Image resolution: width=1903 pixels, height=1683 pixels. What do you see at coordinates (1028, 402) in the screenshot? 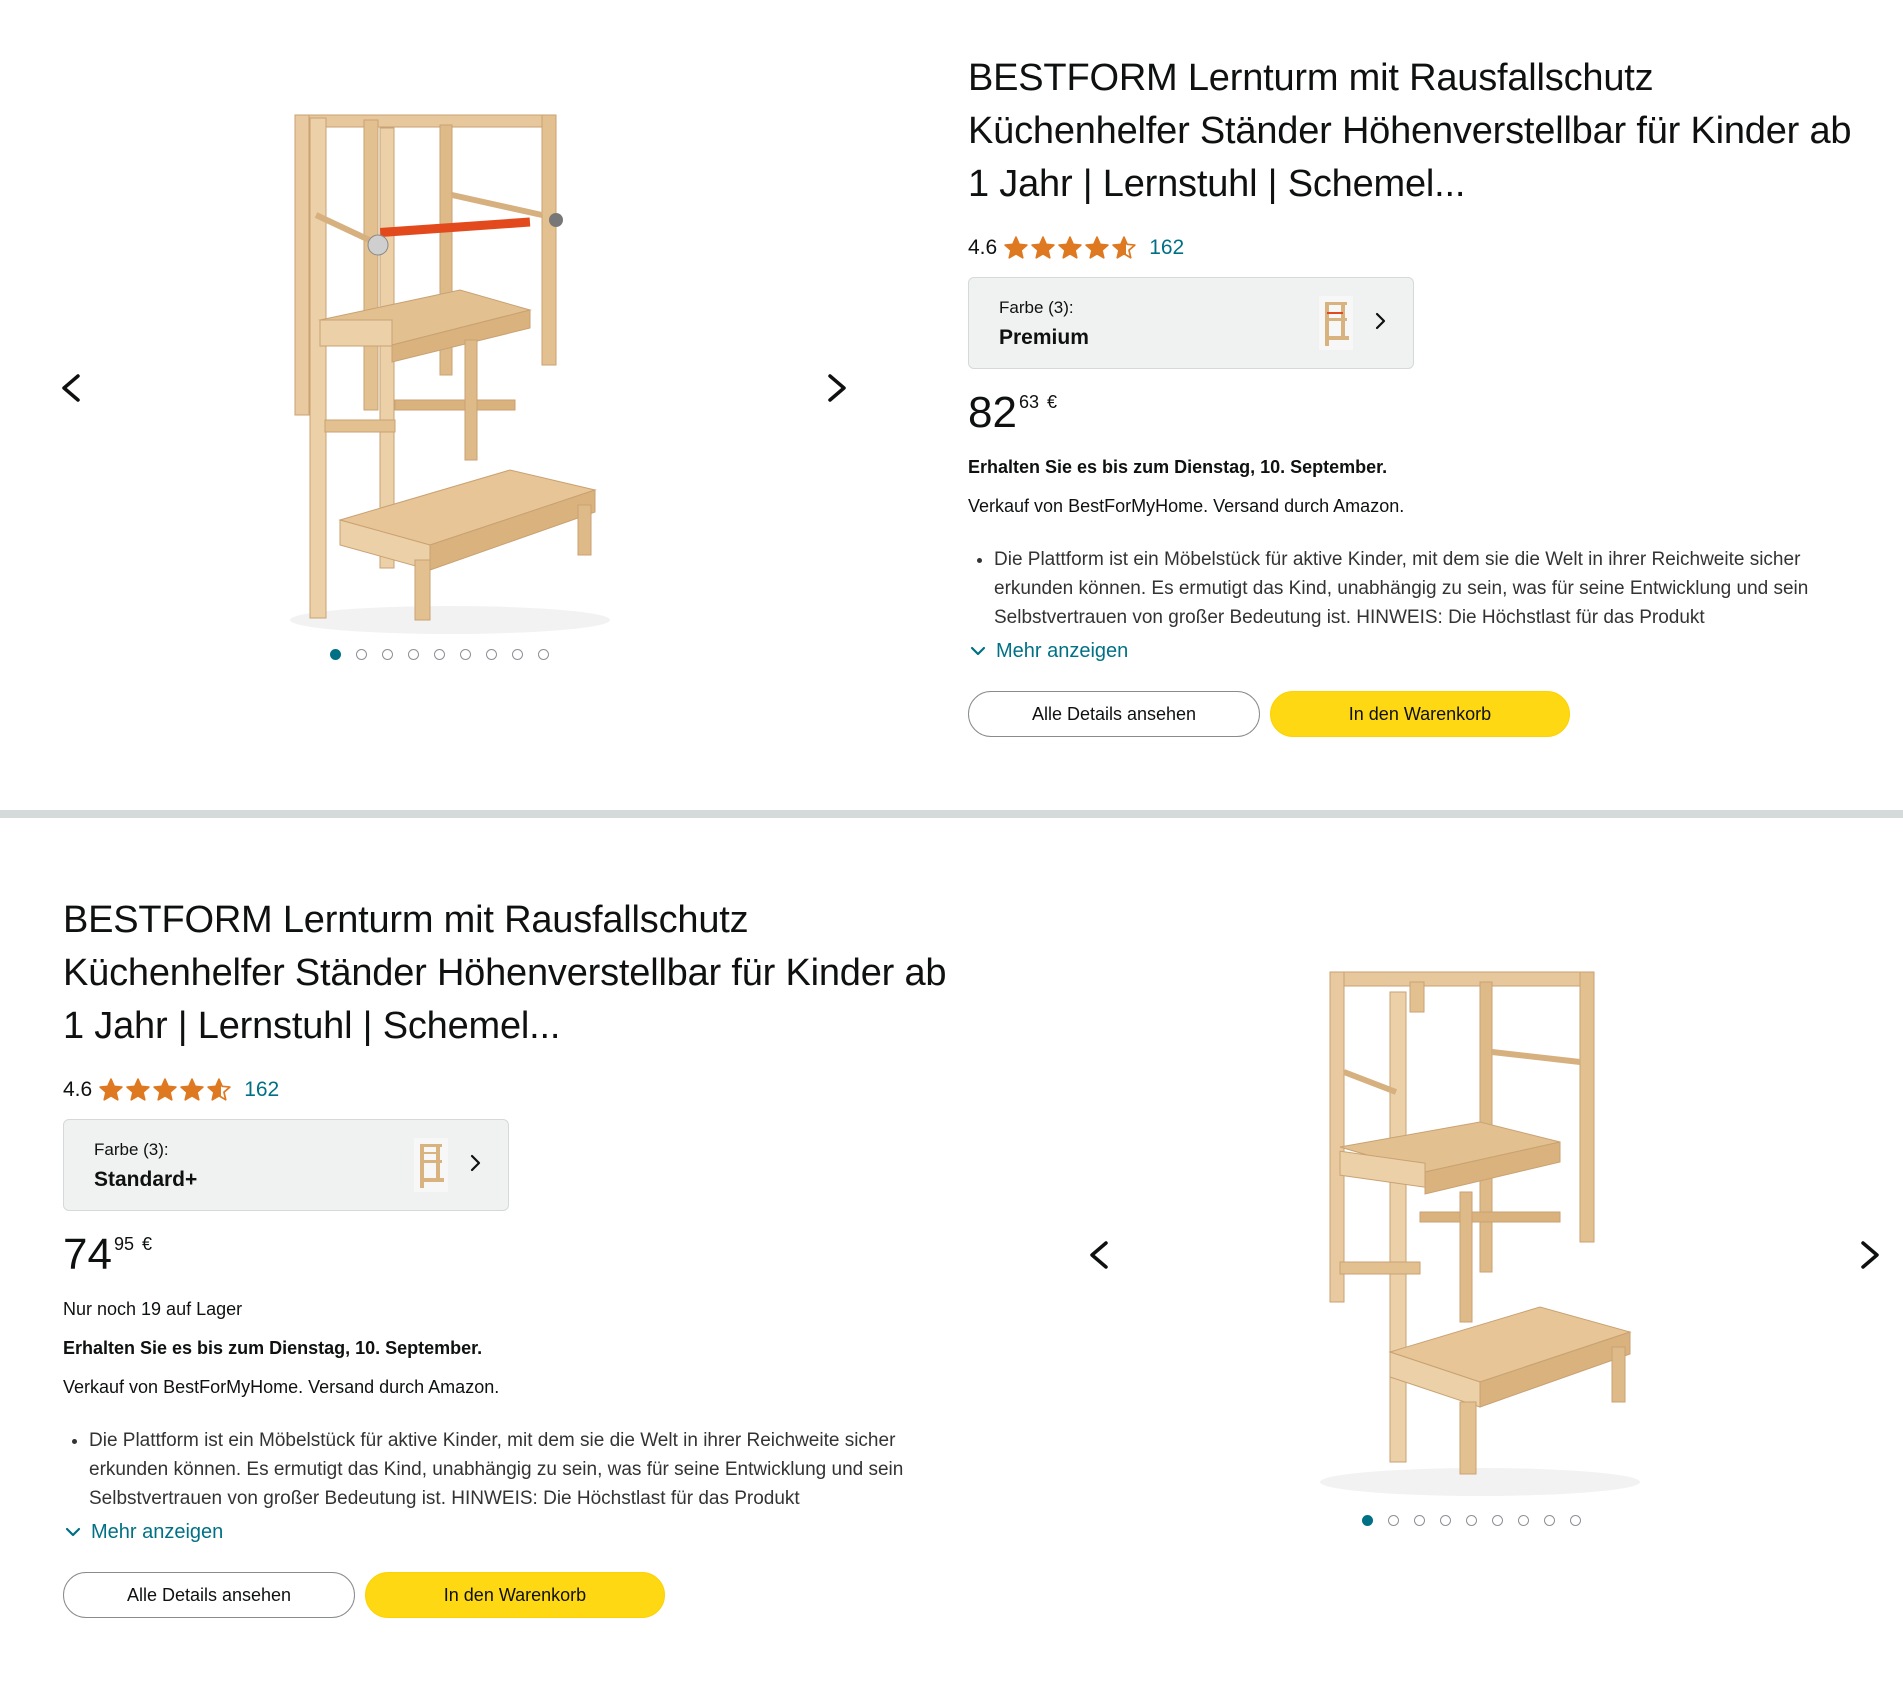
I see `price-fraction: 63` at bounding box center [1028, 402].